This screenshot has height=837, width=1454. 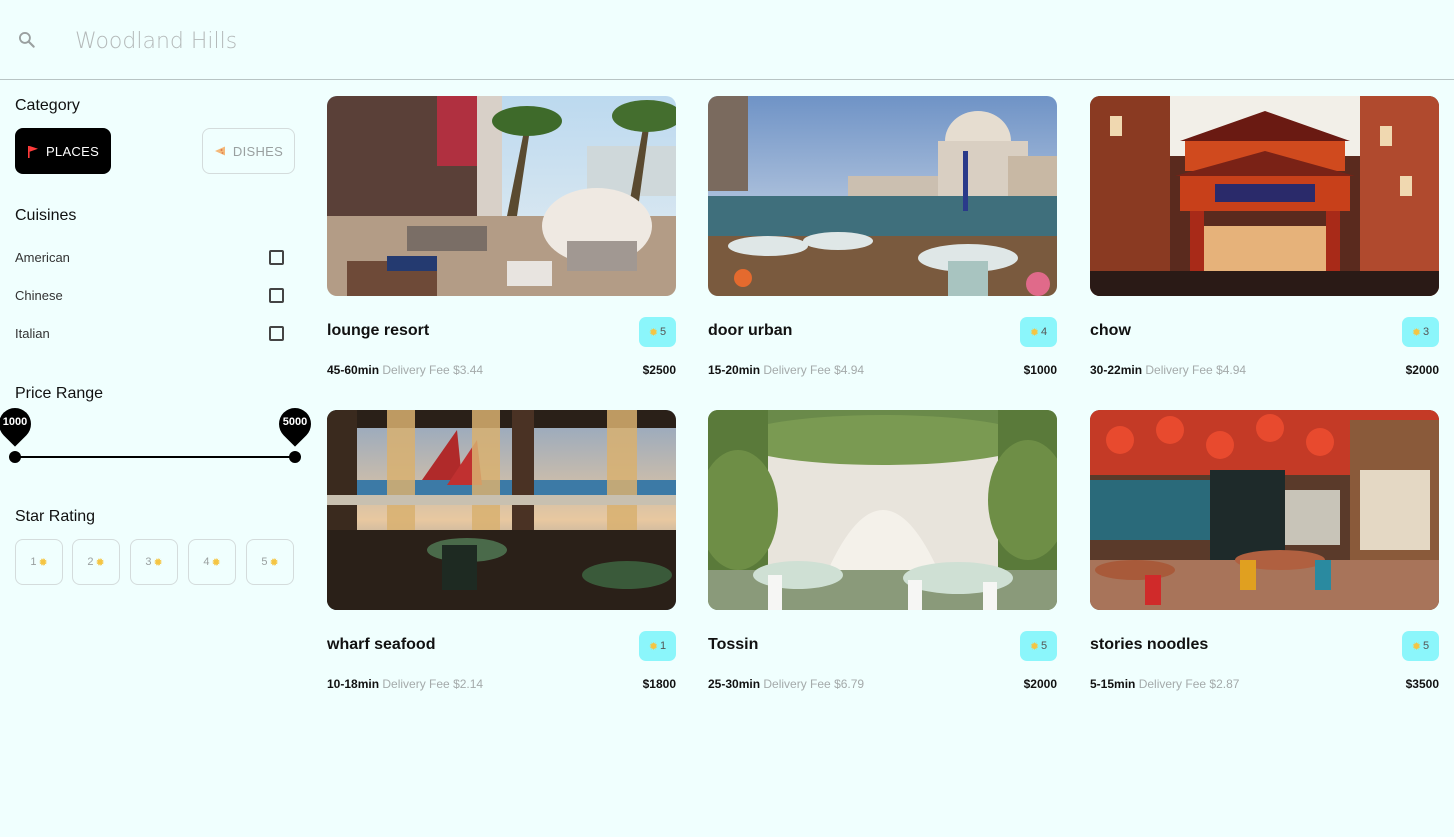 I want to click on delivery-info: 25-30min Delivery Fee $6.79, so click(x=786, y=684).